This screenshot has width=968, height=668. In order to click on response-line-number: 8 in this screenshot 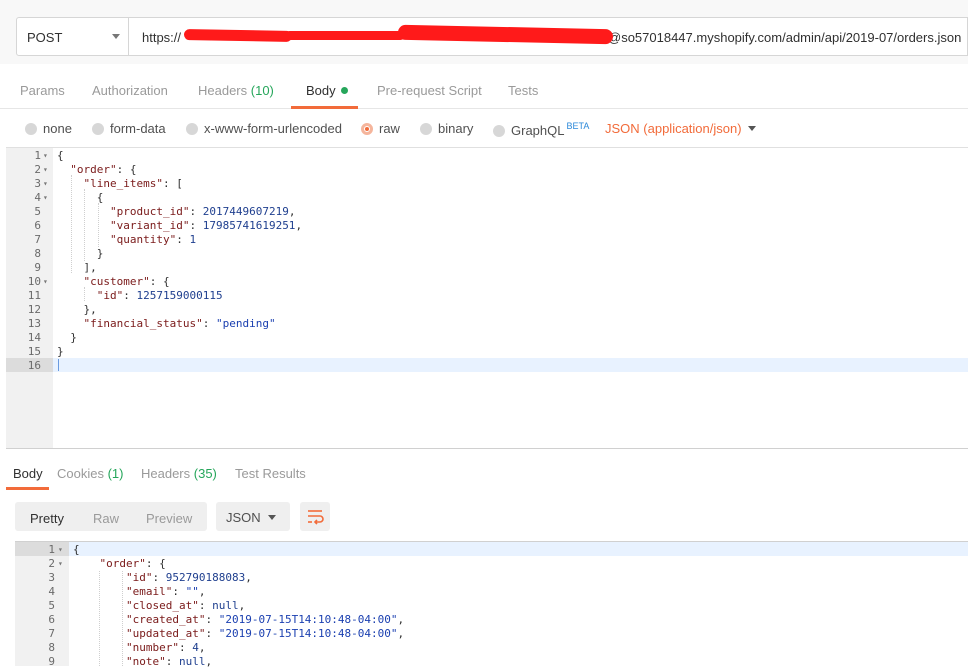, I will do `click(51, 647)`.